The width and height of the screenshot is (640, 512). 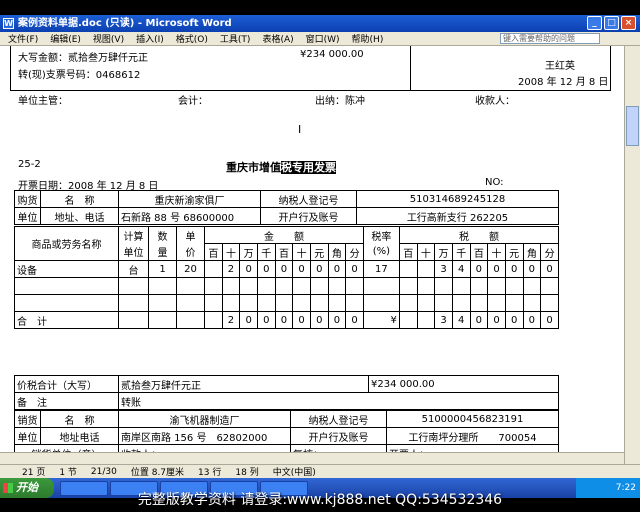 I want to click on item-amount-digit: 2, so click(x=231, y=269).